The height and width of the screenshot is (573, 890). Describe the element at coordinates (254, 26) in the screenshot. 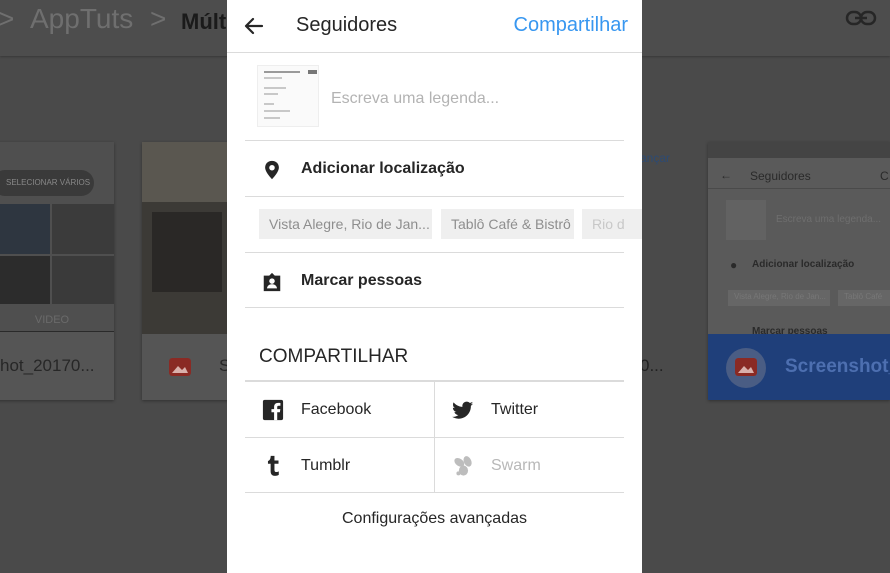

I see `back-arrow-icon` at that location.